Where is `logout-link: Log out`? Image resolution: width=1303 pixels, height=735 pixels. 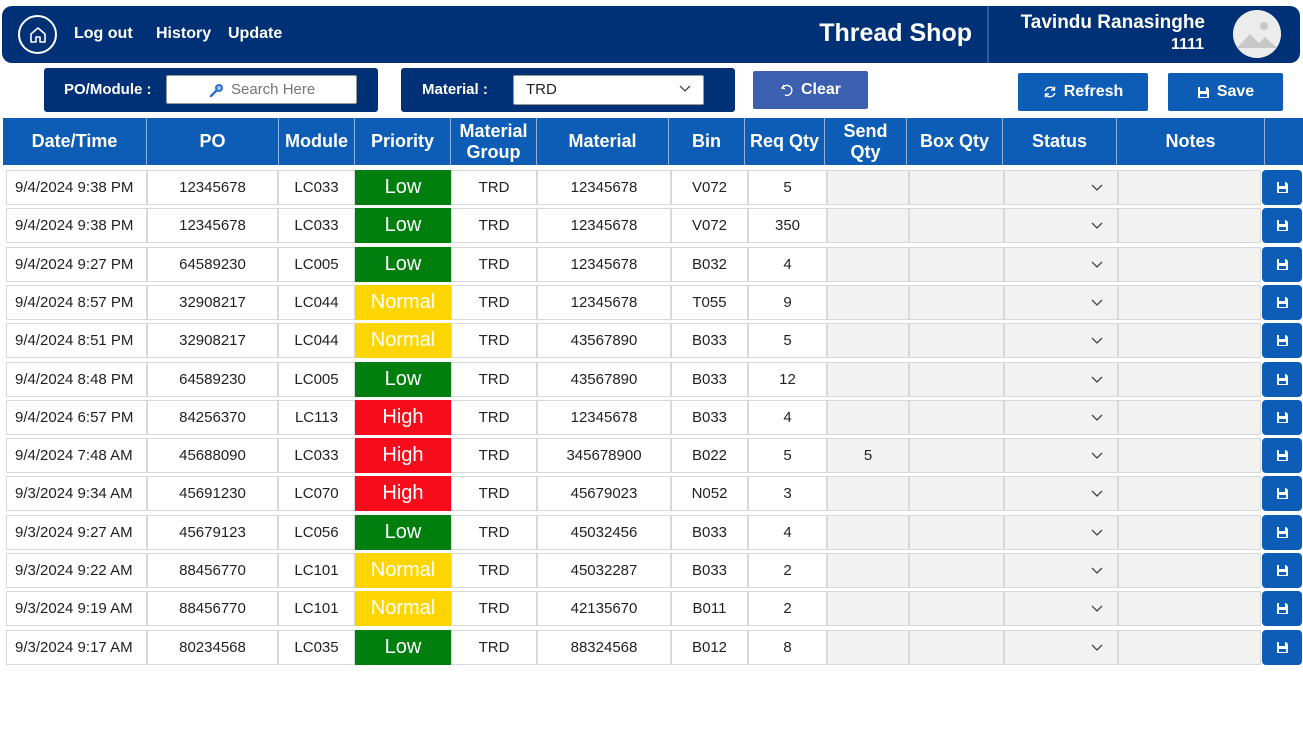 logout-link: Log out is located at coordinates (103, 34).